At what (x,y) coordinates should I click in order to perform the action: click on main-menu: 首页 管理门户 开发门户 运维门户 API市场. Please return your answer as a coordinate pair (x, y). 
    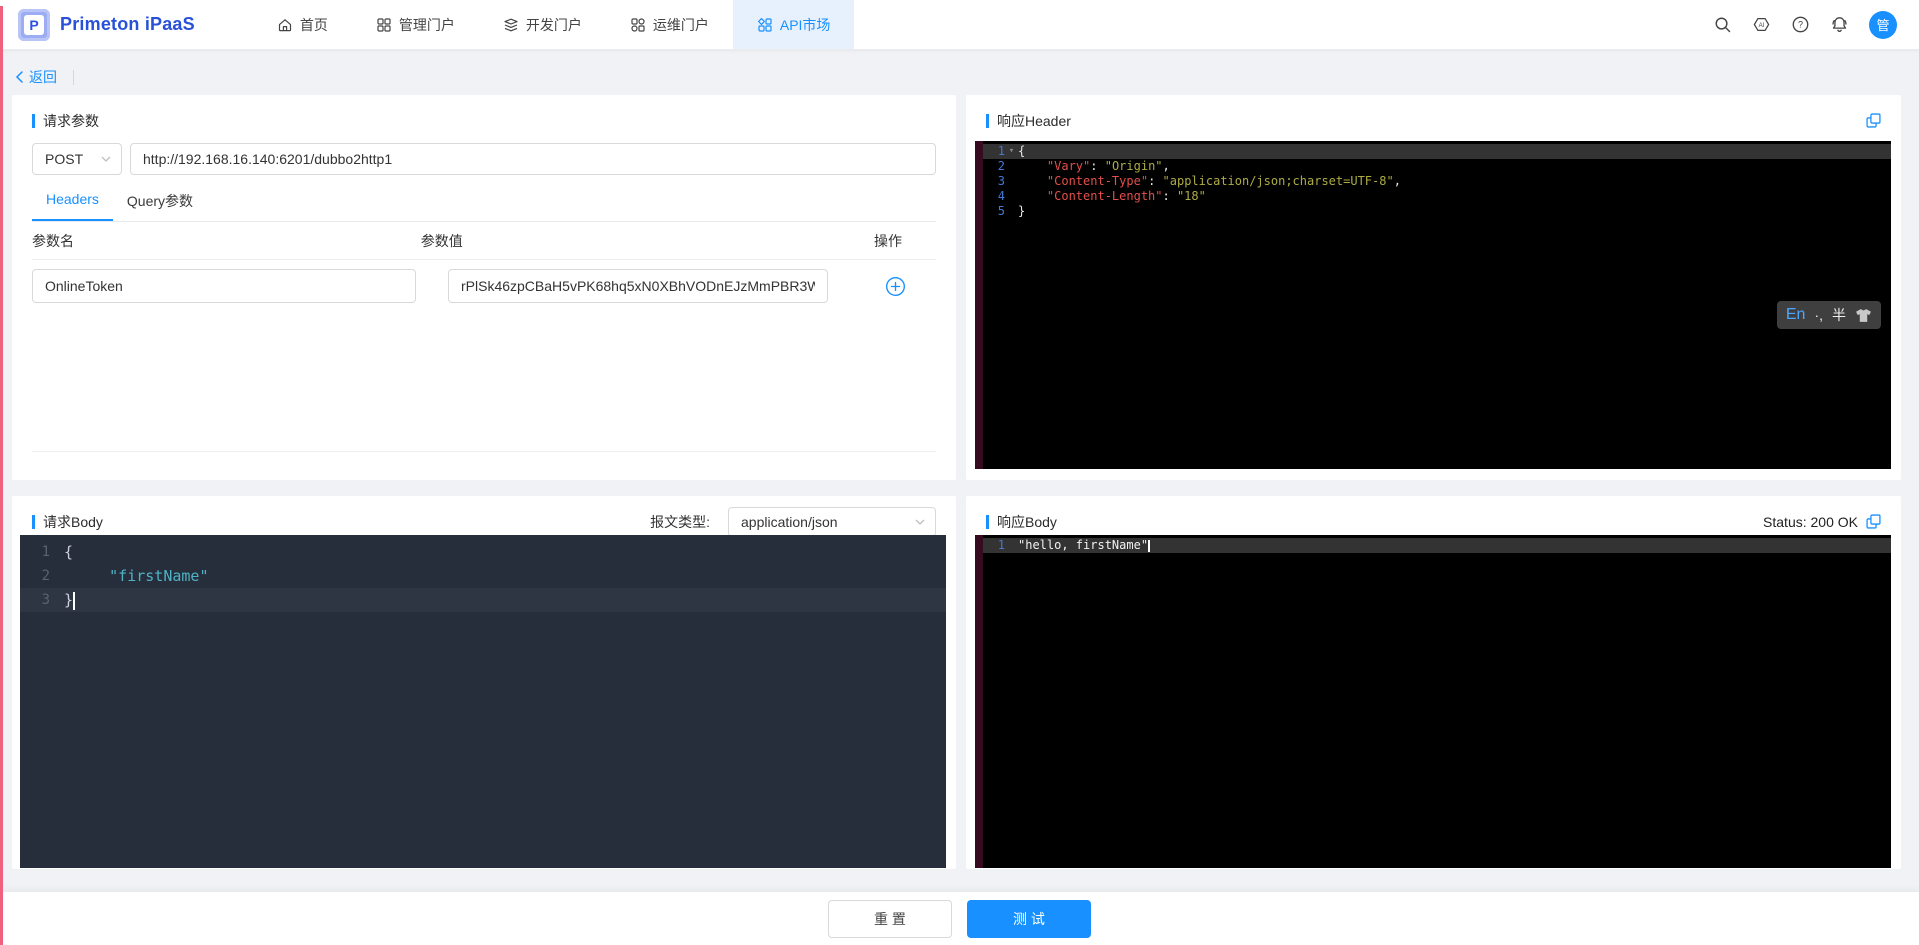
    Looking at the image, I should click on (554, 24).